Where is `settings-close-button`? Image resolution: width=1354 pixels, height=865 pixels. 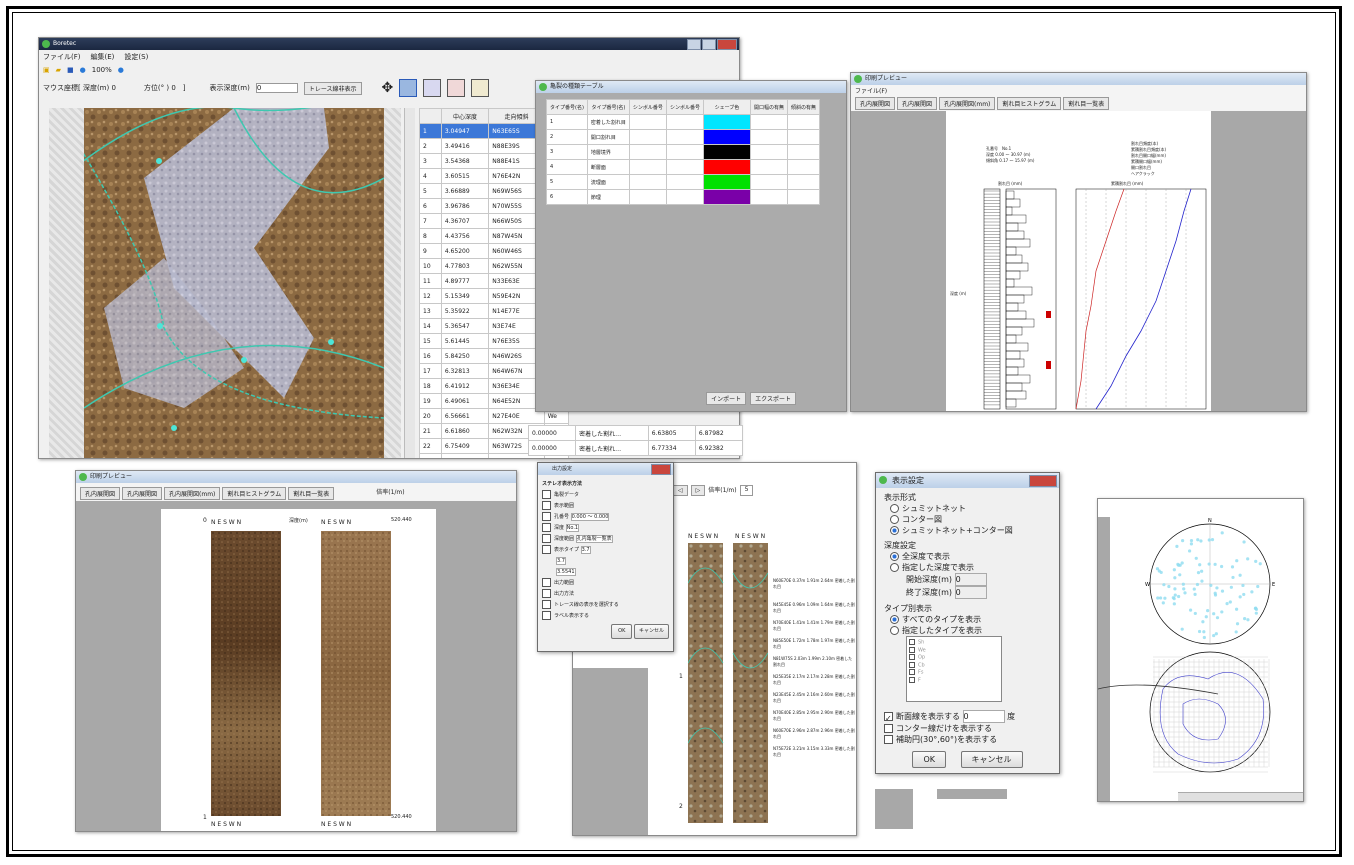
settings-close-button is located at coordinates (1043, 481).